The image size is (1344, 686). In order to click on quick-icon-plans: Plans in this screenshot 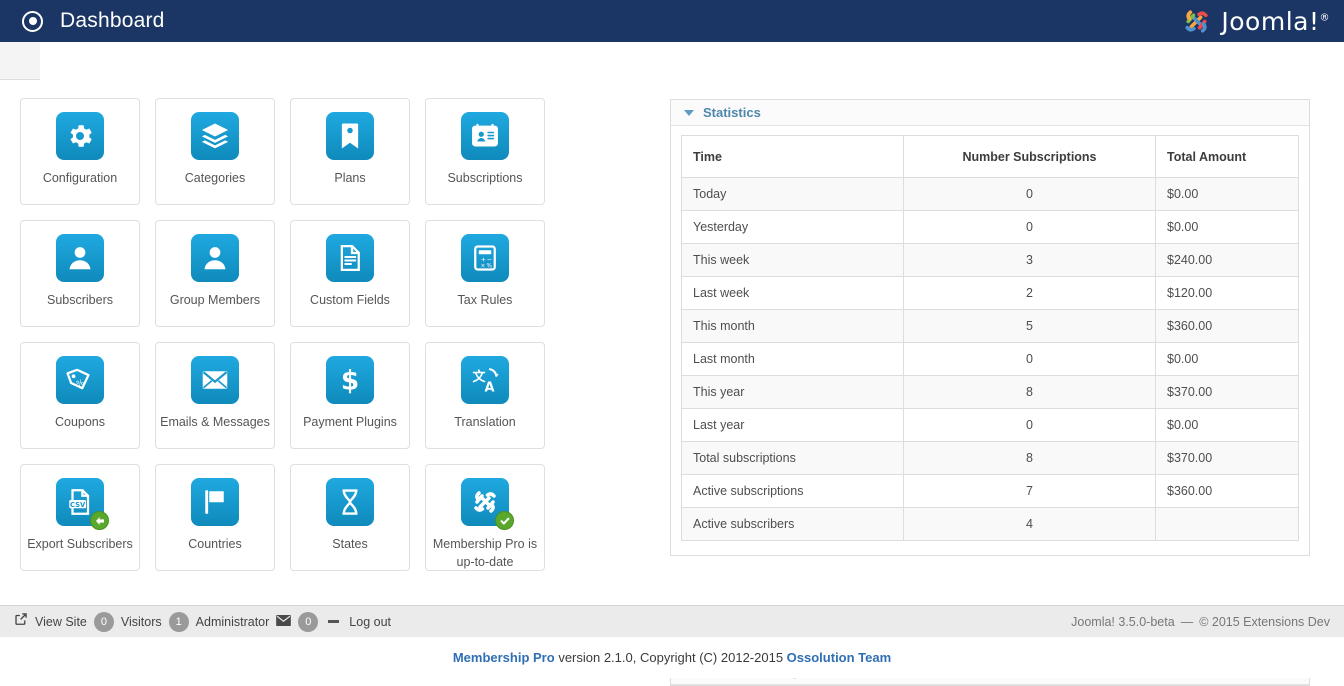, I will do `click(350, 151)`.